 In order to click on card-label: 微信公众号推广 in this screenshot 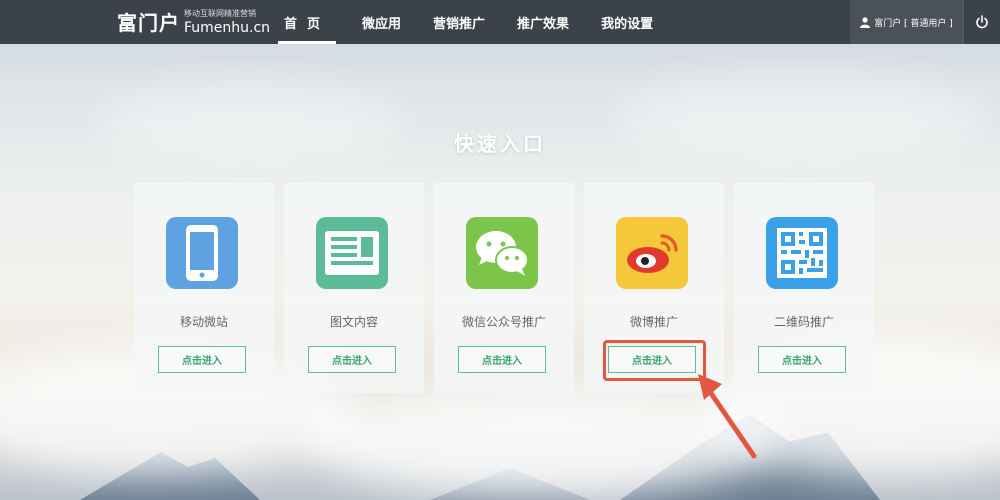, I will do `click(503, 322)`.